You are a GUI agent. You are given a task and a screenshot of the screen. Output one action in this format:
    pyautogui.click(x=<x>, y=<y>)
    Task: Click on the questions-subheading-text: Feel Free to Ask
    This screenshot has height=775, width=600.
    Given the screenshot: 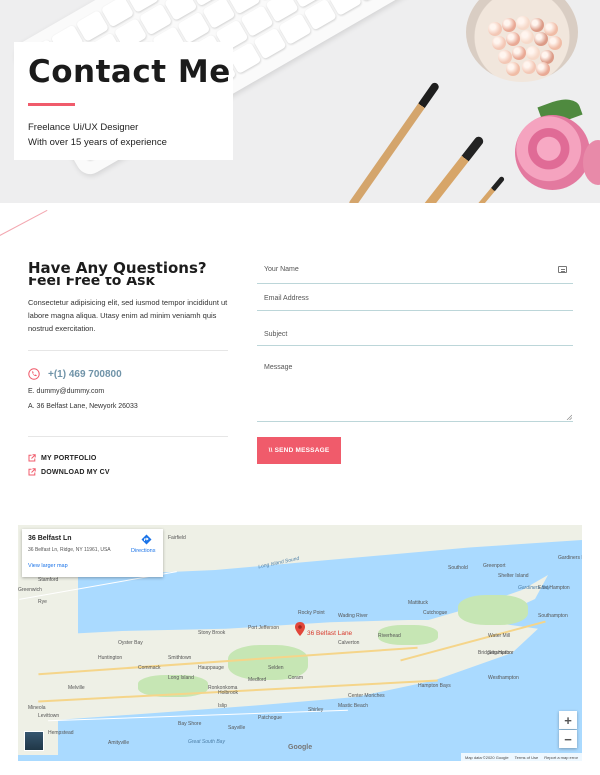 What is the action you would take?
    pyautogui.click(x=91, y=281)
    